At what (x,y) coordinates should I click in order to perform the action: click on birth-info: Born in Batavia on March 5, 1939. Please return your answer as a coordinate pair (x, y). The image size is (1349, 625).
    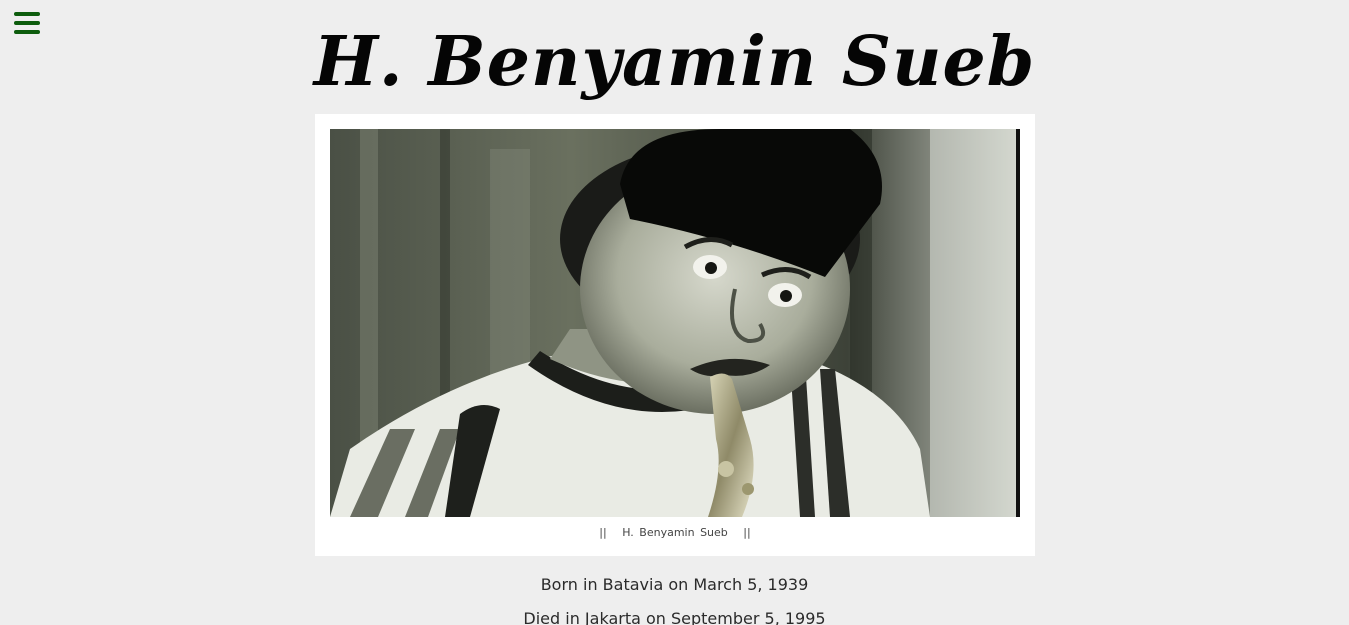
    Looking at the image, I should click on (674, 584).